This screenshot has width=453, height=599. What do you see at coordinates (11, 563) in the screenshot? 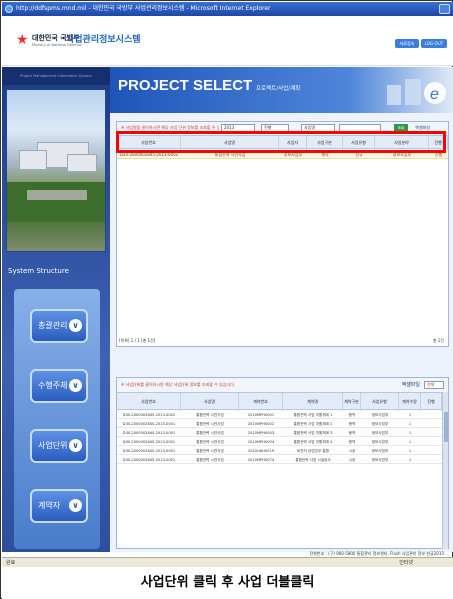
I see `status-text: 완료` at bounding box center [11, 563].